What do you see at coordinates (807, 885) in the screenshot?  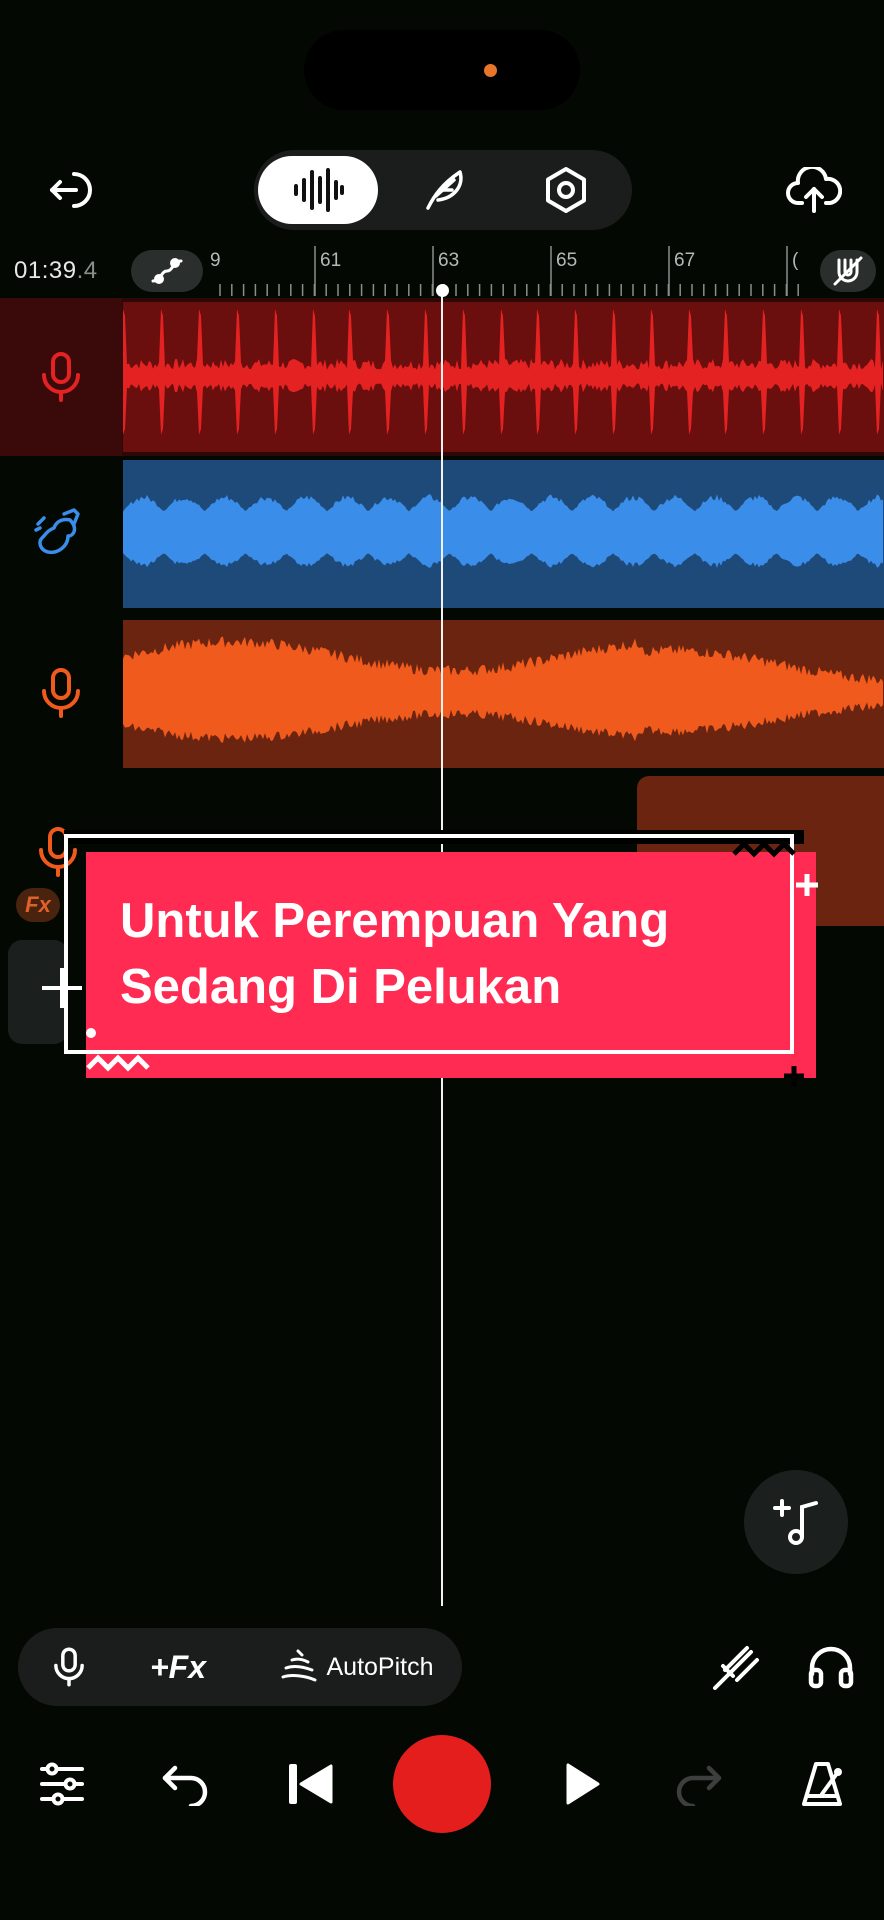 I see `plus-decoration` at bounding box center [807, 885].